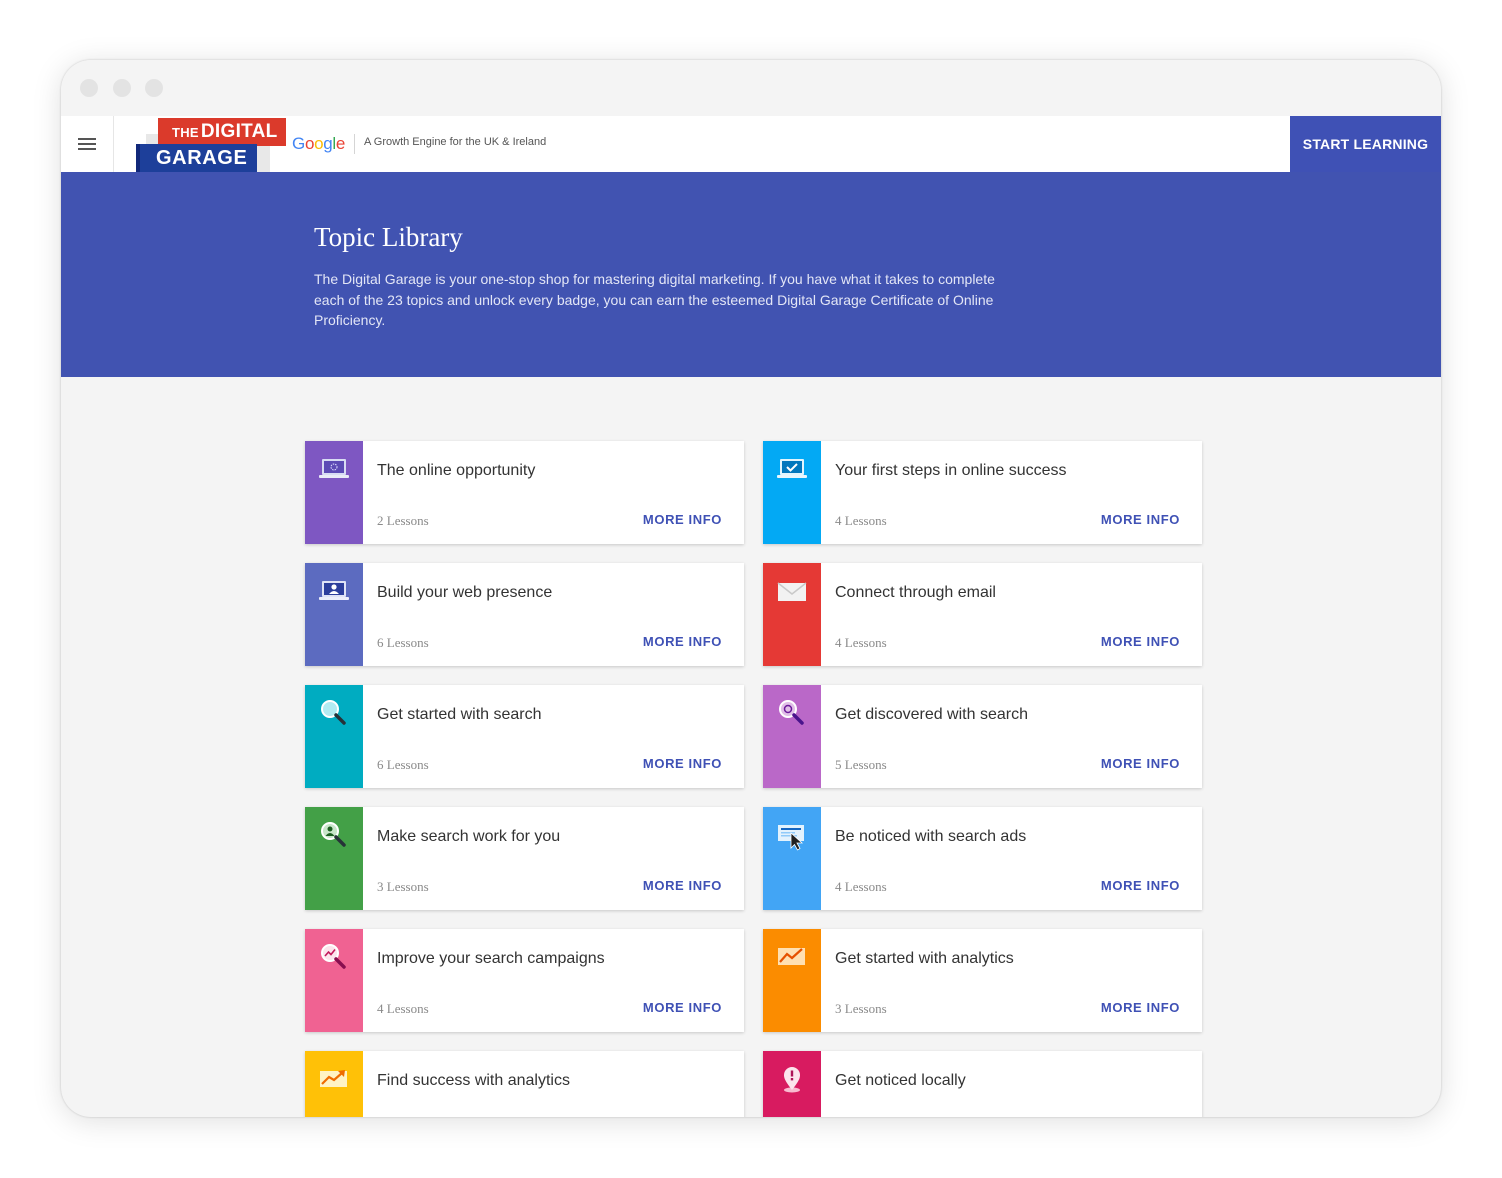 The image size is (1502, 1178). I want to click on magnifier-chart-icon, so click(333, 956).